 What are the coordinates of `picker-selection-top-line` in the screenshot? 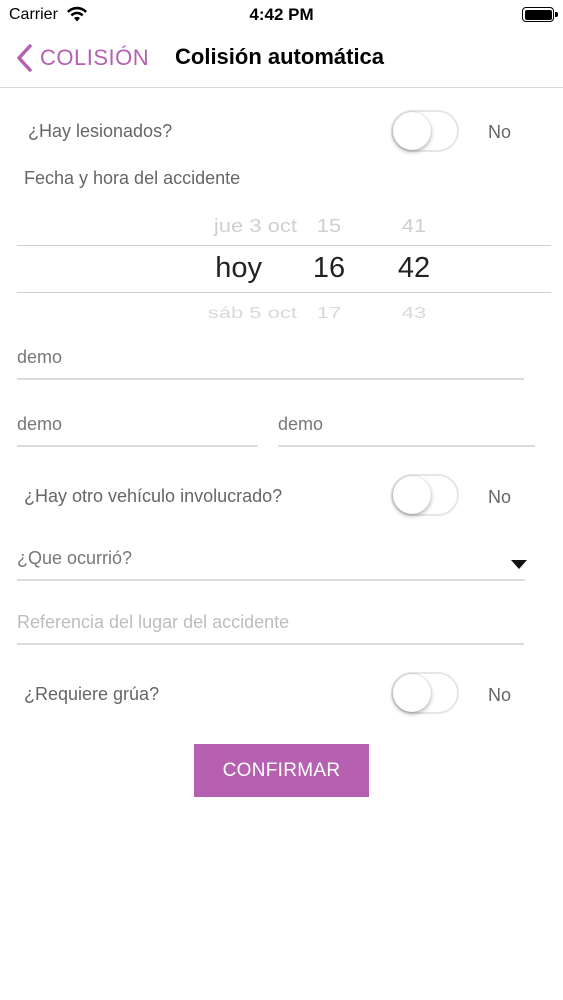 It's located at (284, 245).